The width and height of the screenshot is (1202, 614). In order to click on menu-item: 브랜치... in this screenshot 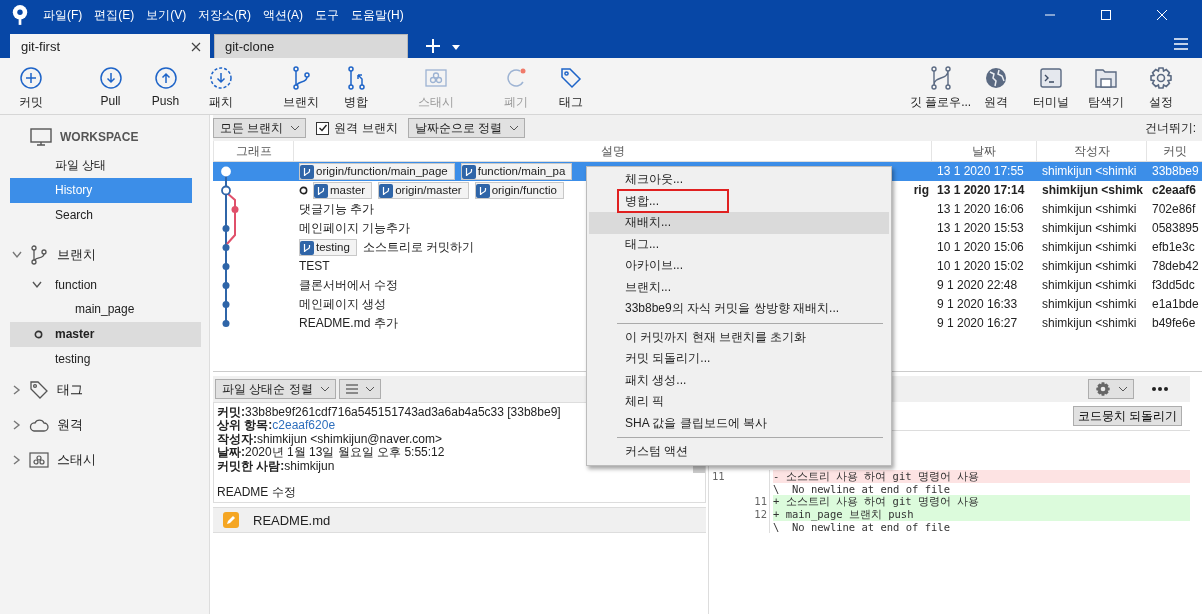, I will do `click(739, 287)`.